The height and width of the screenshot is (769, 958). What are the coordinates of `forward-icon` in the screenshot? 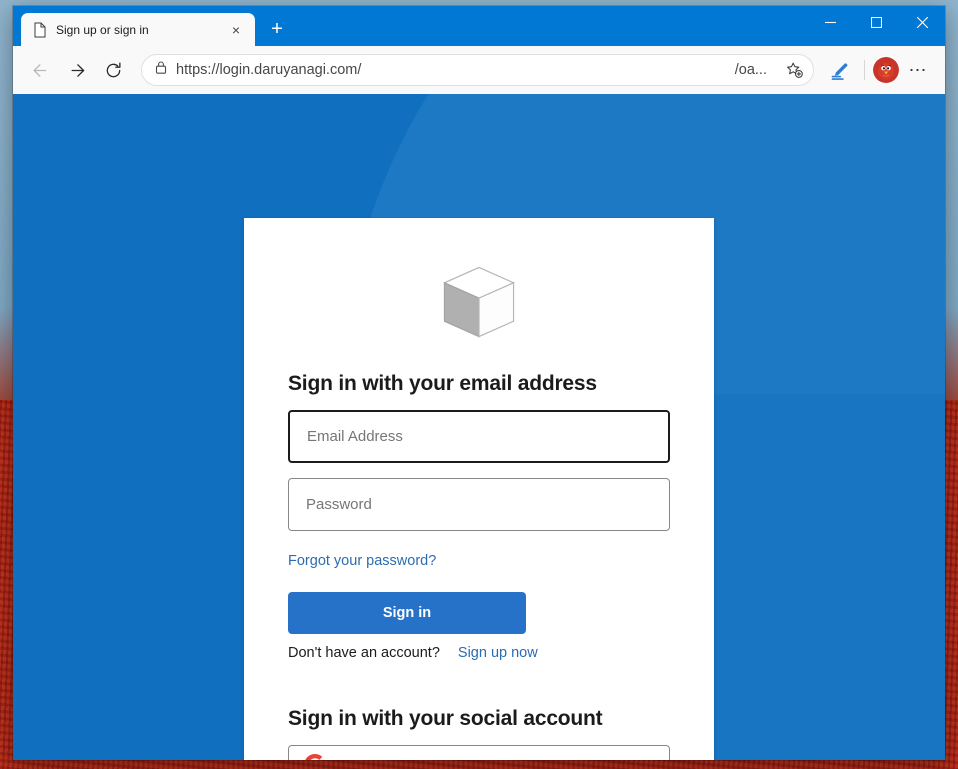 It's located at (75, 70).